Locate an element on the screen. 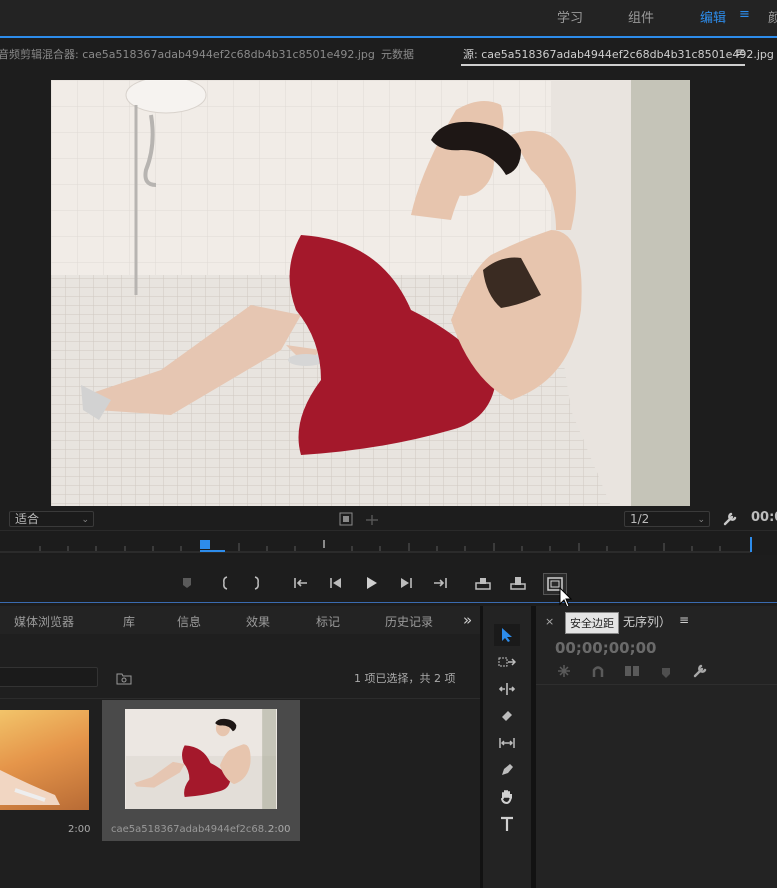 The image size is (777, 888). overwrite-button is located at coordinates (518, 583).